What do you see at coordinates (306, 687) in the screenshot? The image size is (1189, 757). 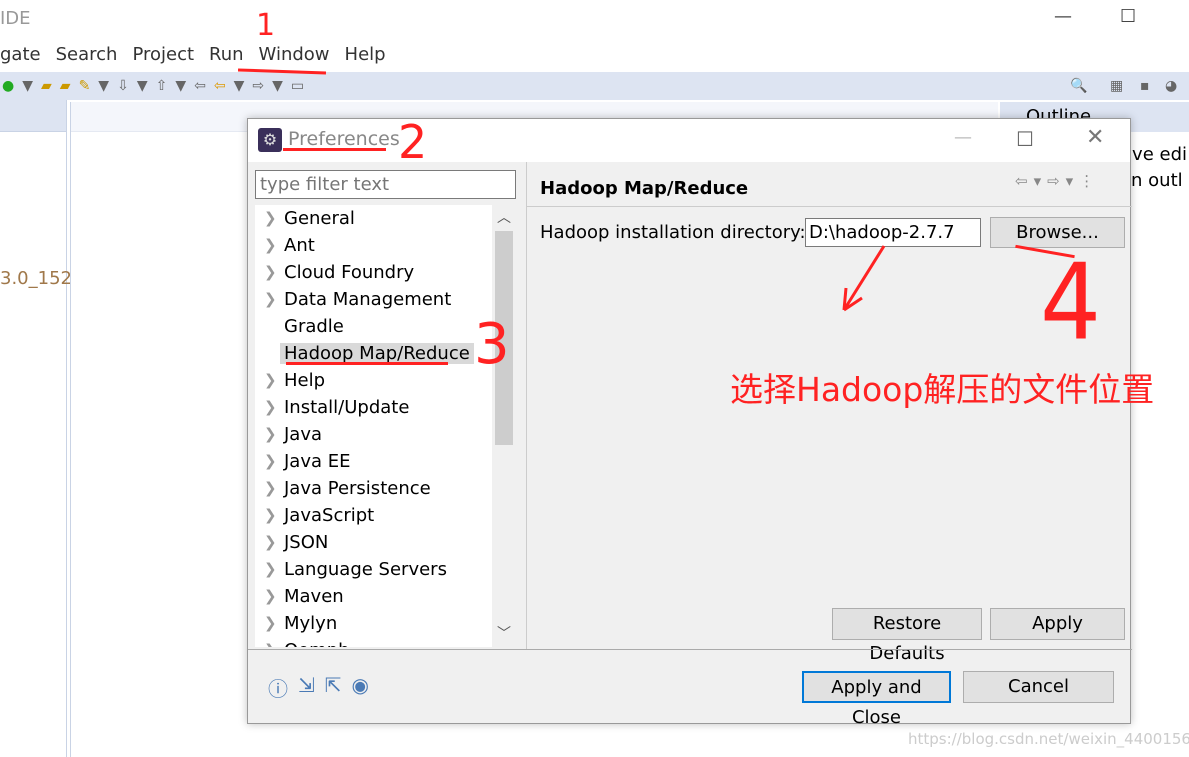 I see `import-icon: ⇲` at bounding box center [306, 687].